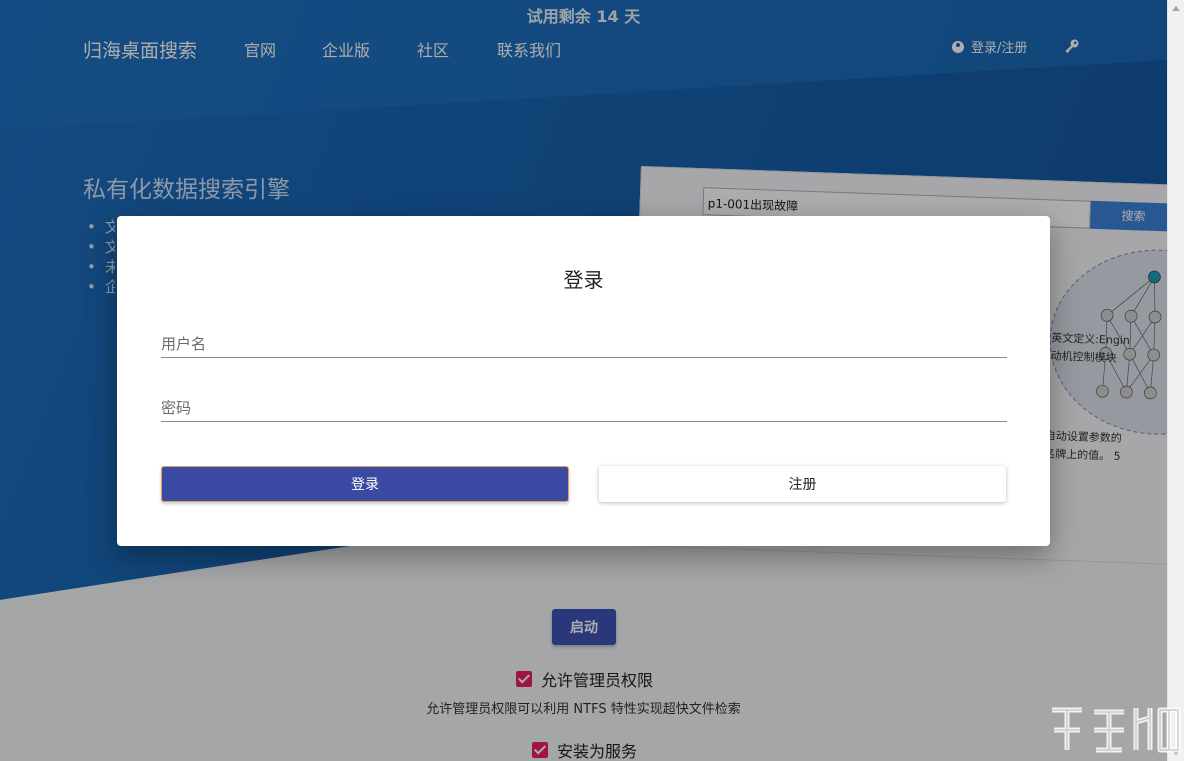 Image resolution: width=1184 pixels, height=761 pixels. Describe the element at coordinates (1175, 380) in the screenshot. I see `vertical-scrollbar` at that location.